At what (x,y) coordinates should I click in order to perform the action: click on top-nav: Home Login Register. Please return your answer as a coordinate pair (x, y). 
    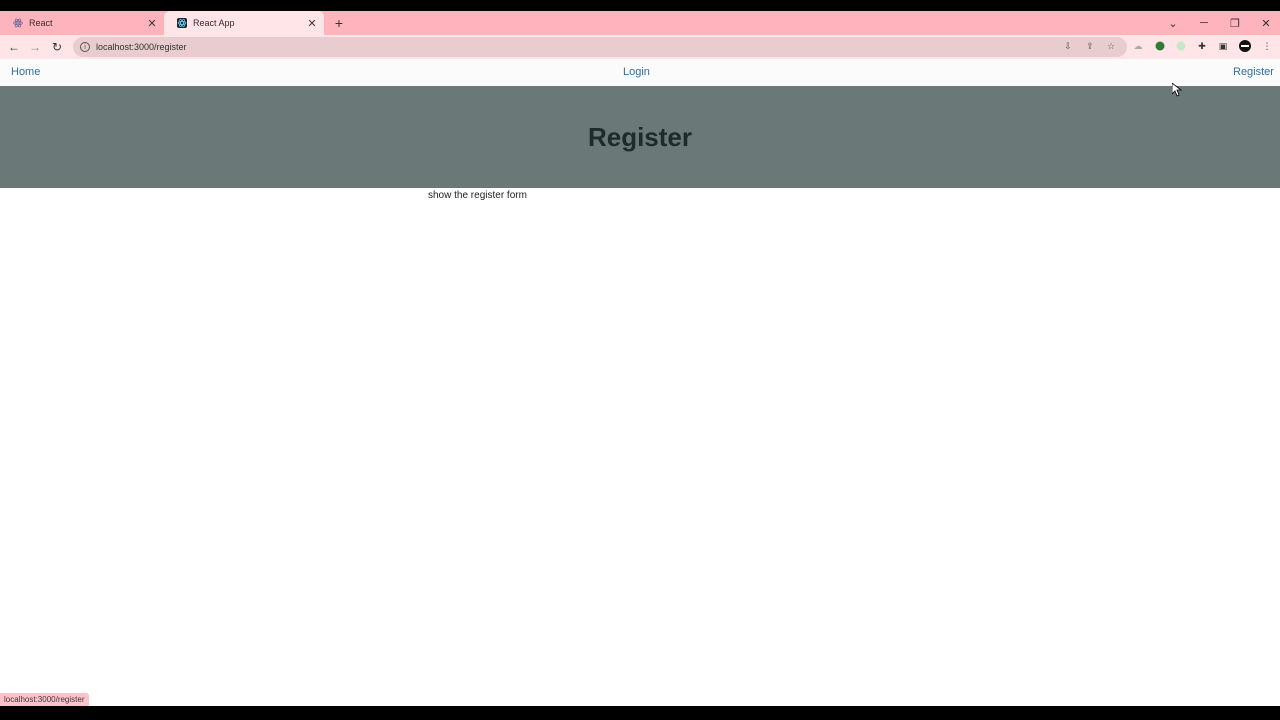
    Looking at the image, I should click on (640, 72).